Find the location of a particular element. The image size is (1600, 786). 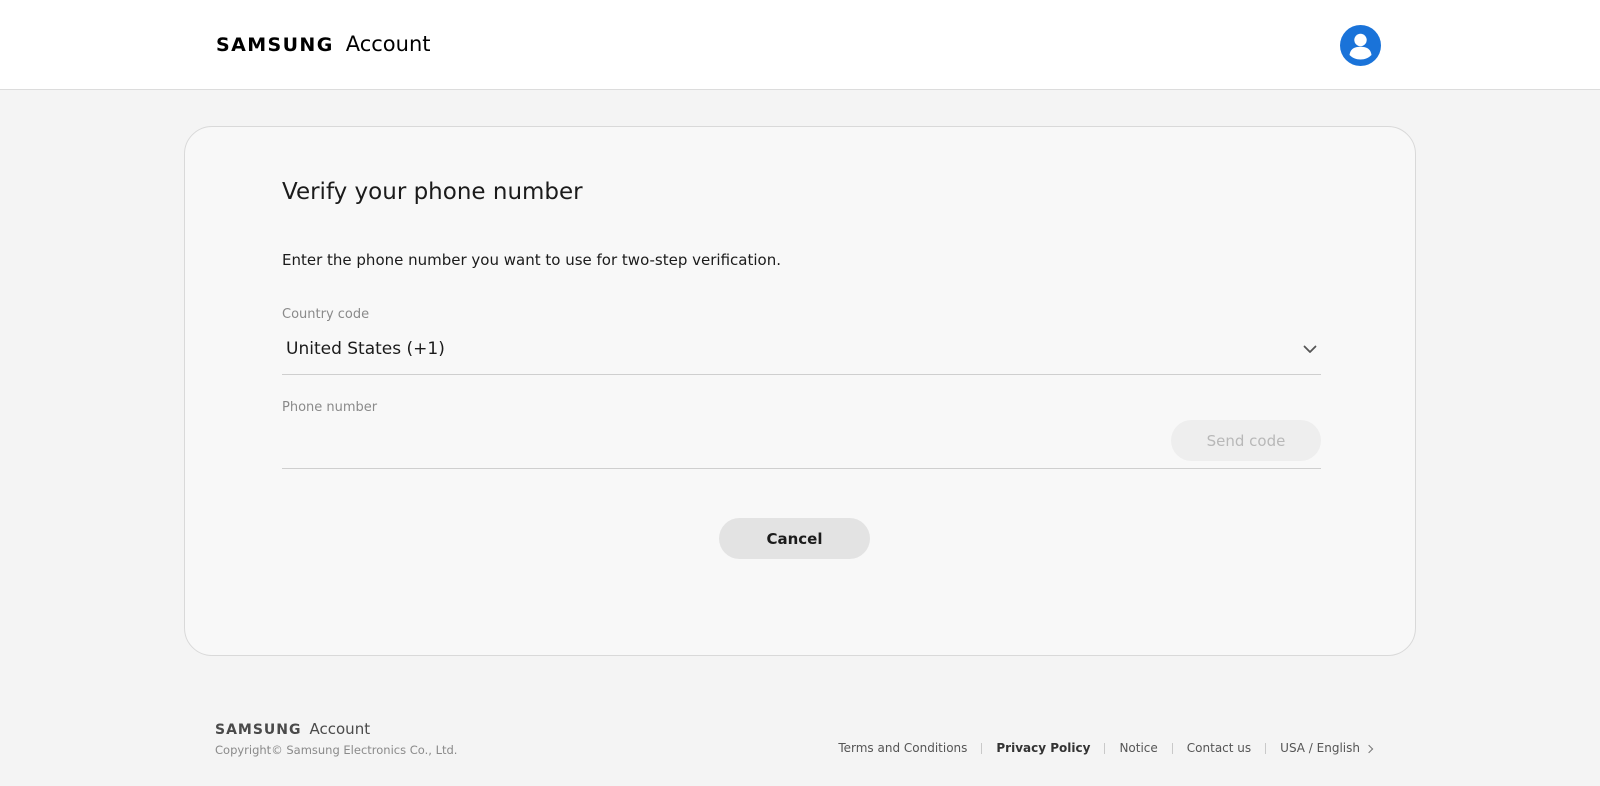

privacy-policy-link: Privacy Policy is located at coordinates (1043, 748).